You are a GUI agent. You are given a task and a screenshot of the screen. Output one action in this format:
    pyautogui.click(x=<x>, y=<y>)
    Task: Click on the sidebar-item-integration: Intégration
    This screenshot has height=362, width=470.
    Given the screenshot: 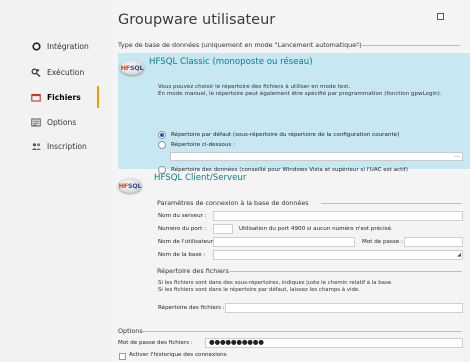 What is the action you would take?
    pyautogui.click(x=59, y=46)
    